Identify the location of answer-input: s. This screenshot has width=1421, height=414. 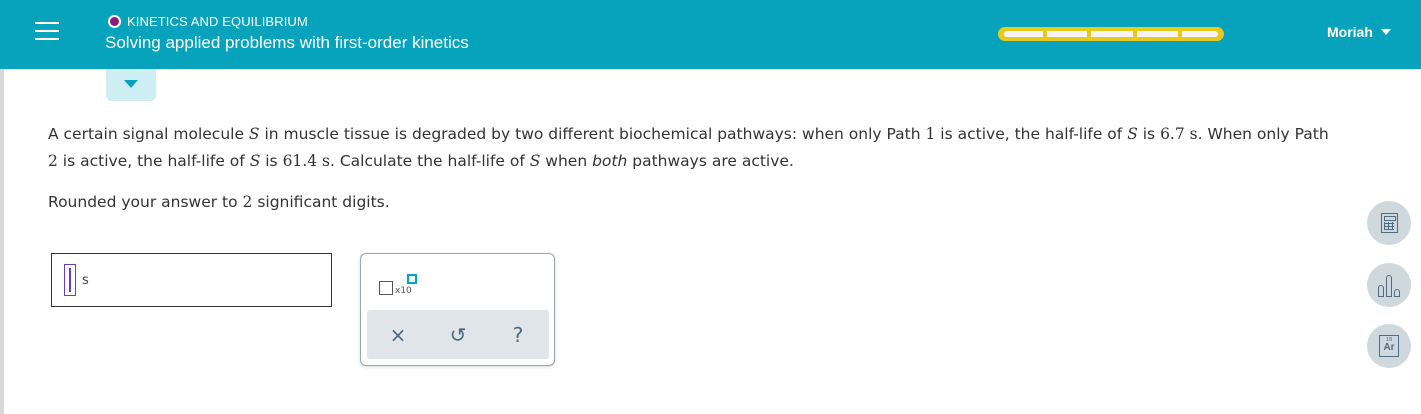
(191, 280).